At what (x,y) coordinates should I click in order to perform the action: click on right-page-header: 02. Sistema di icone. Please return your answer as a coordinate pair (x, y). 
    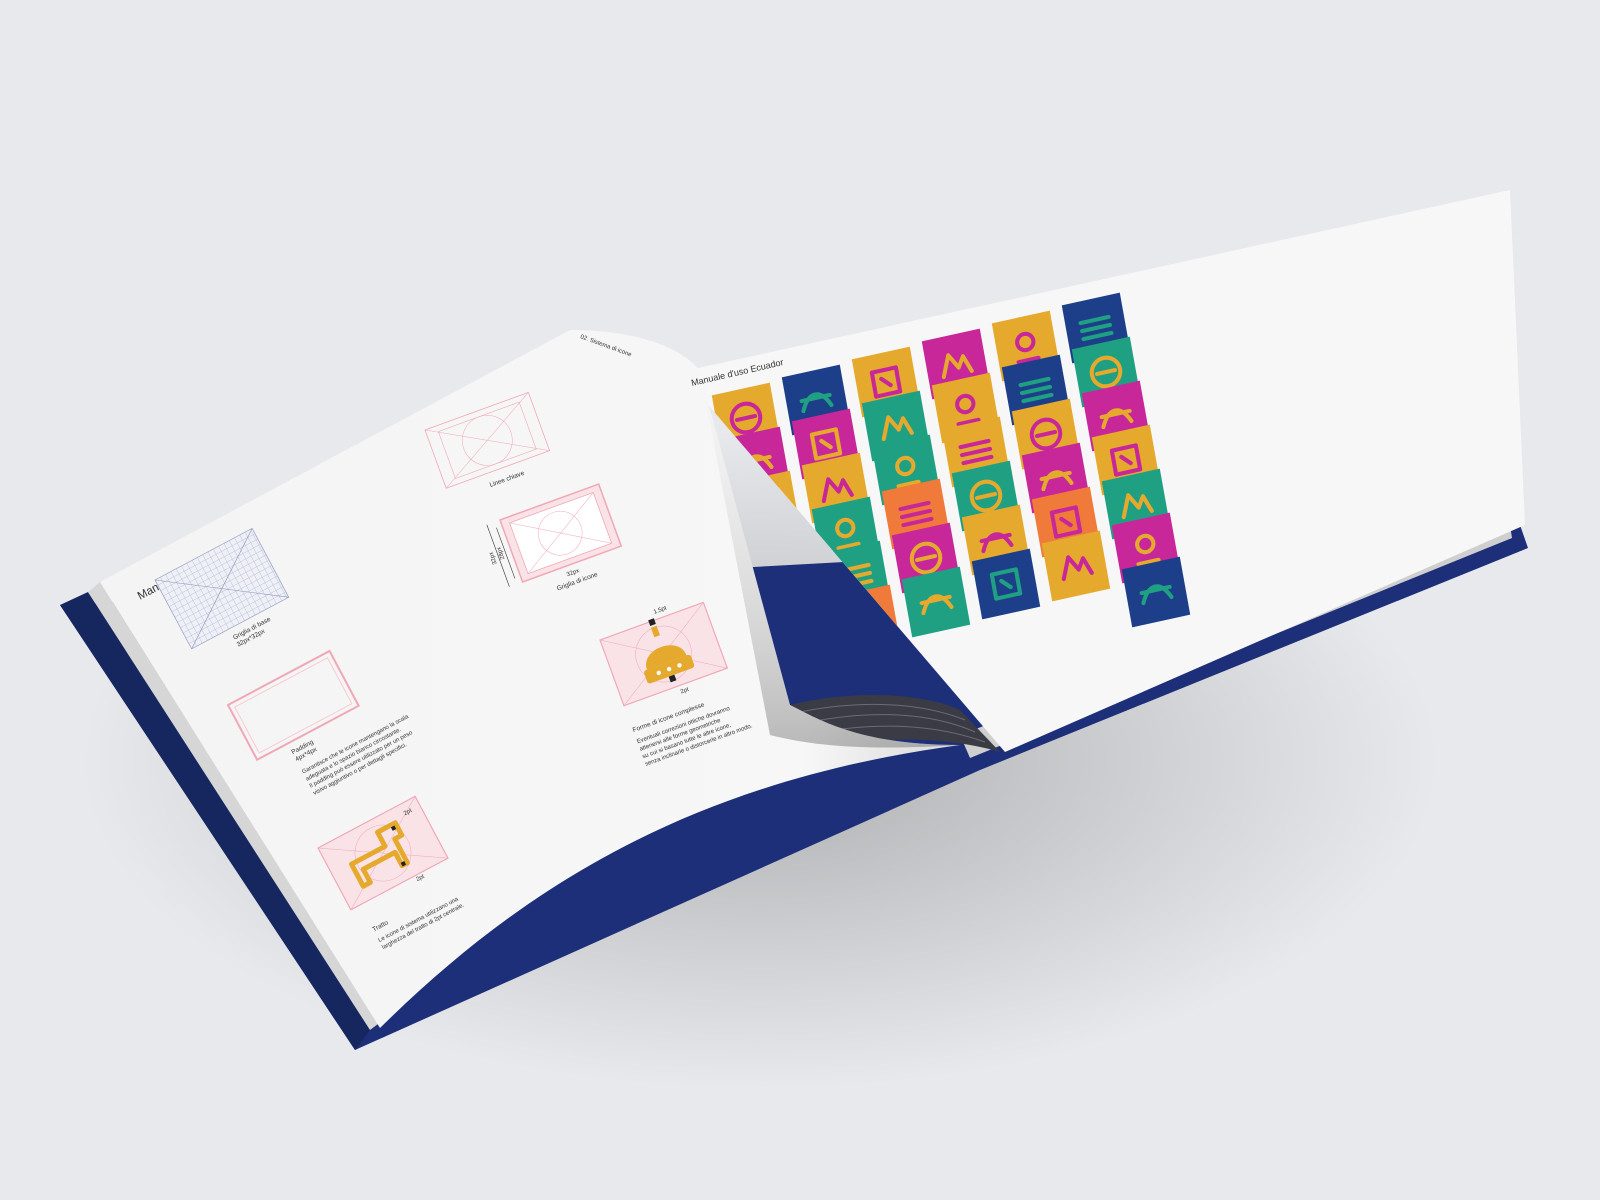
    Looking at the image, I should click on (1110, 234).